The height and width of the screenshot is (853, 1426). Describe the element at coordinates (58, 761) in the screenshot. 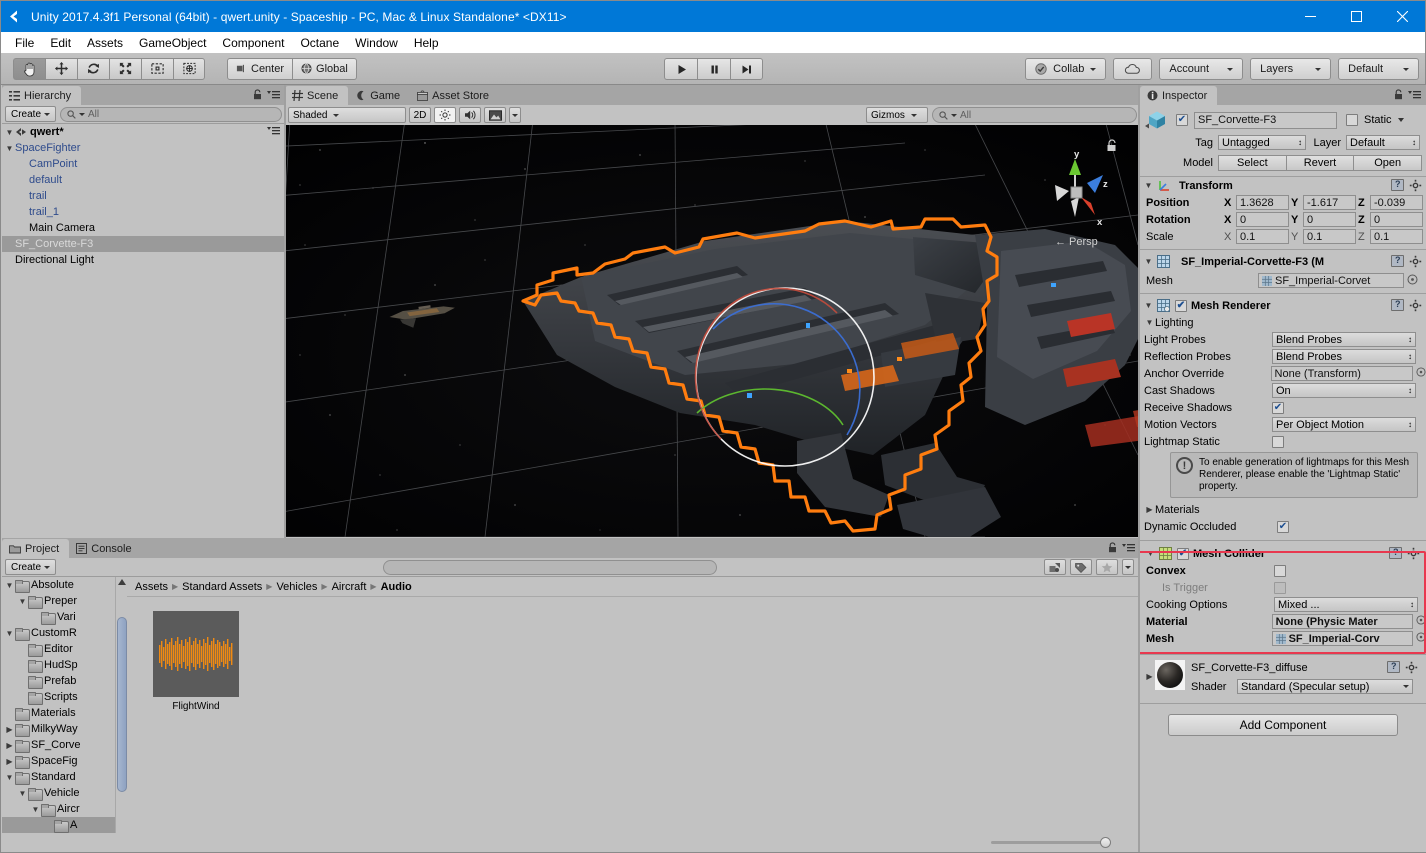

I see `project-tree-item: SpaceFig` at that location.